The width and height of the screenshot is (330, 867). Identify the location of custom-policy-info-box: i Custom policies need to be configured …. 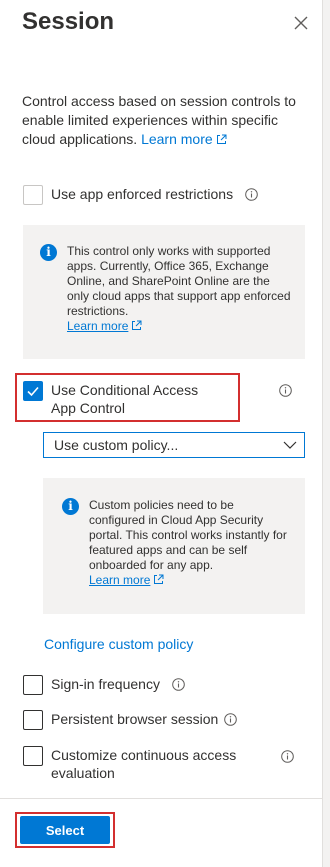
(174, 546).